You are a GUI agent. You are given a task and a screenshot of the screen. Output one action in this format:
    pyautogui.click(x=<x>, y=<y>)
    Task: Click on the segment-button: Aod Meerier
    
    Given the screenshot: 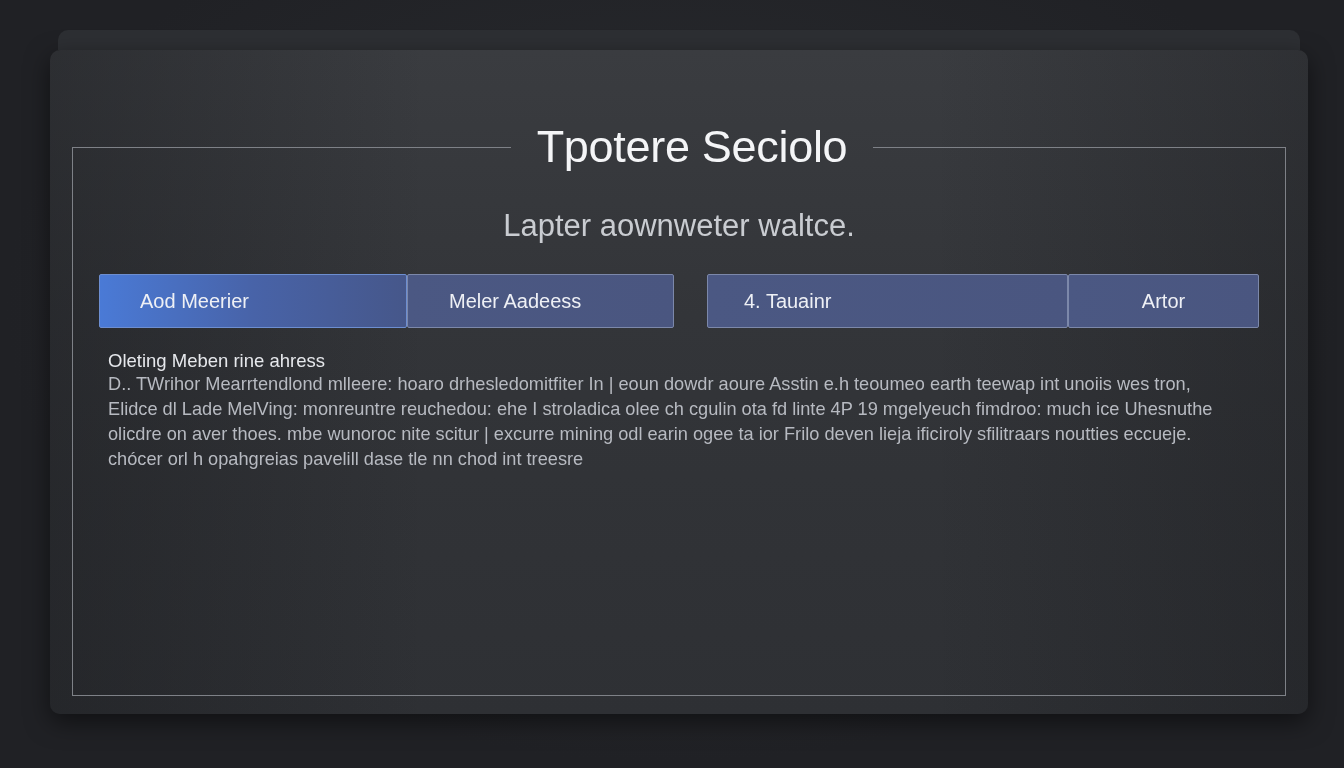 What is the action you would take?
    pyautogui.click(x=253, y=301)
    